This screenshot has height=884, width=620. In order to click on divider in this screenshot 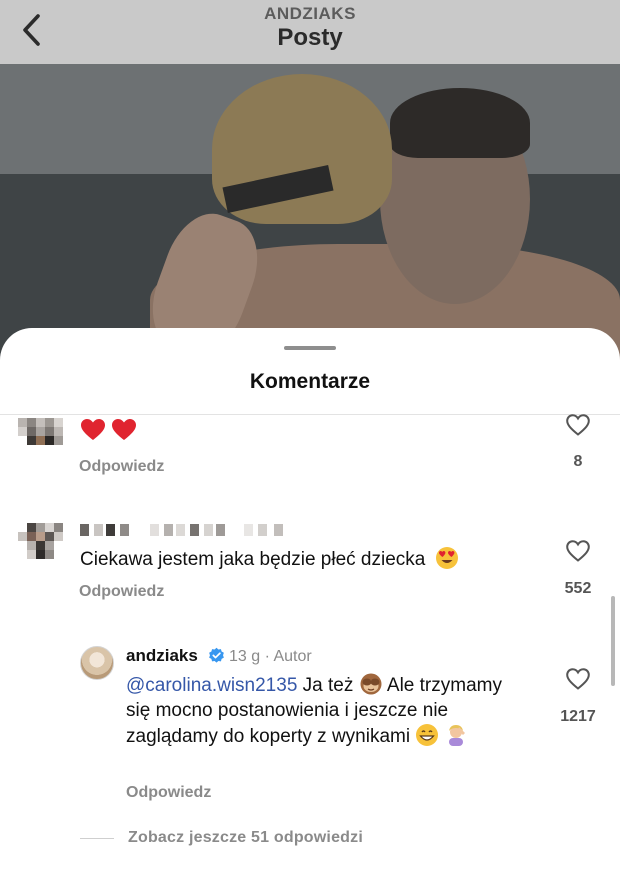, I will do `click(310, 414)`.